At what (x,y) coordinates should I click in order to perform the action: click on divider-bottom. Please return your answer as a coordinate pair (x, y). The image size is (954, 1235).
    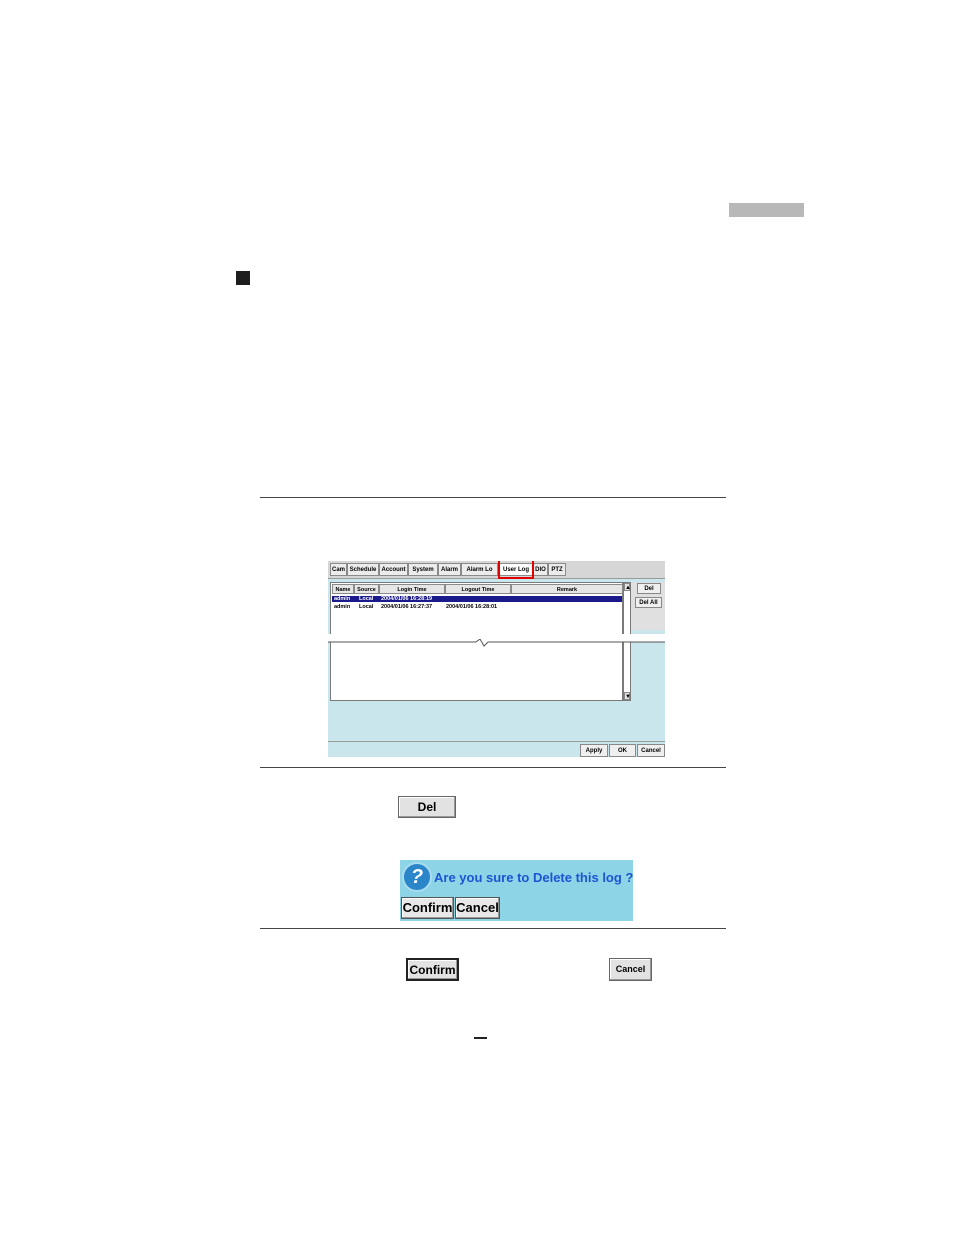
    Looking at the image, I should click on (493, 928).